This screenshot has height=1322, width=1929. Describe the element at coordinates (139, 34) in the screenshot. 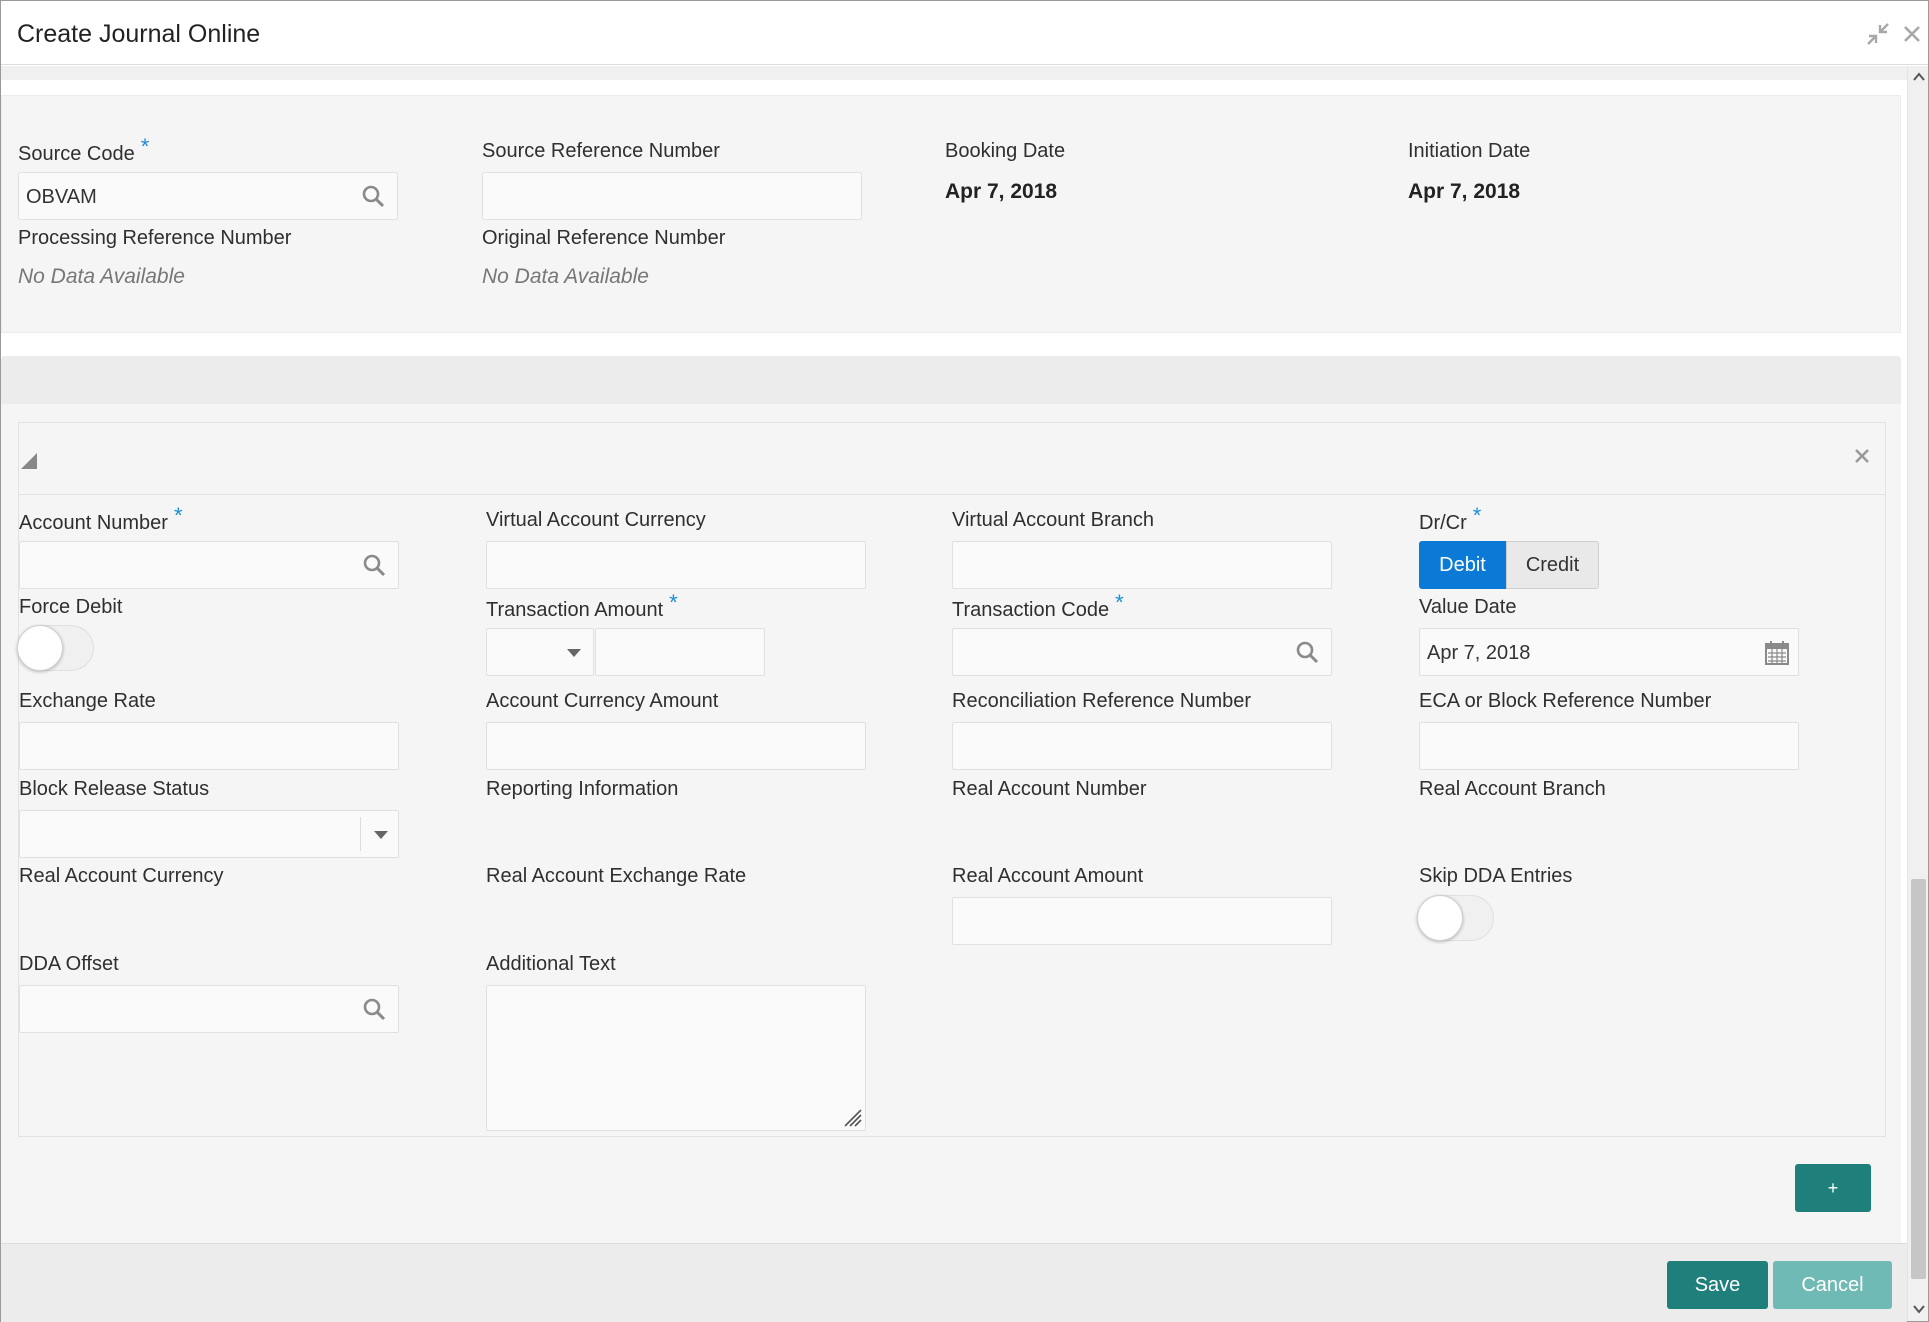

I see `window-title: Create Journal Online` at that location.